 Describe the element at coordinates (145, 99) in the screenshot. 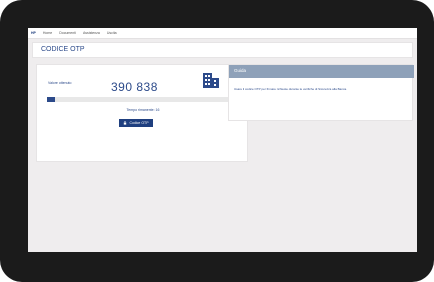

I see `otp-timer-progress-bar` at that location.